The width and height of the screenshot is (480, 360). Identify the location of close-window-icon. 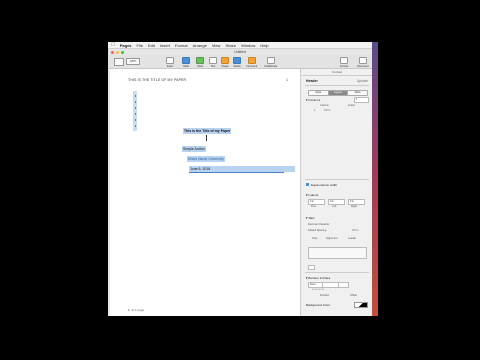
(112, 52).